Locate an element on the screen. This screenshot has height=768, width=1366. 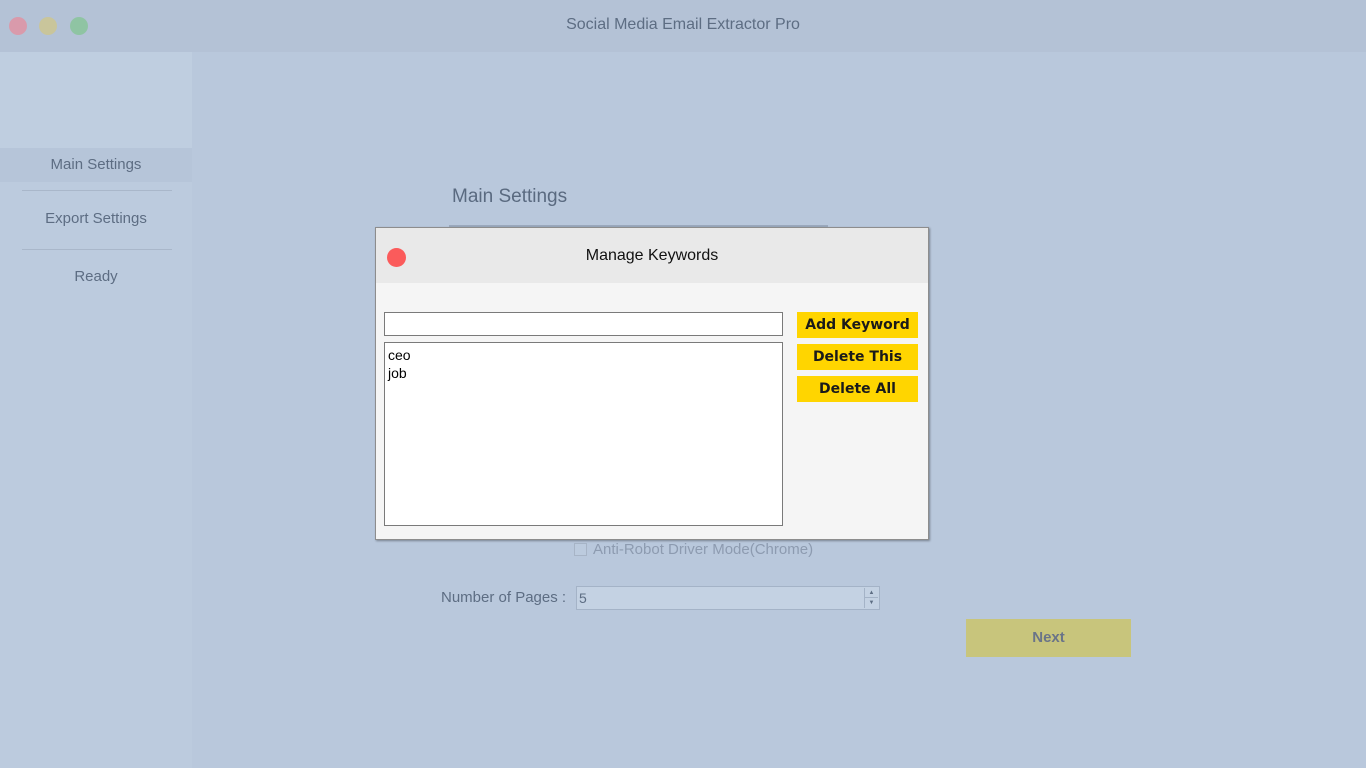
next-button: Next is located at coordinates (1048, 638).